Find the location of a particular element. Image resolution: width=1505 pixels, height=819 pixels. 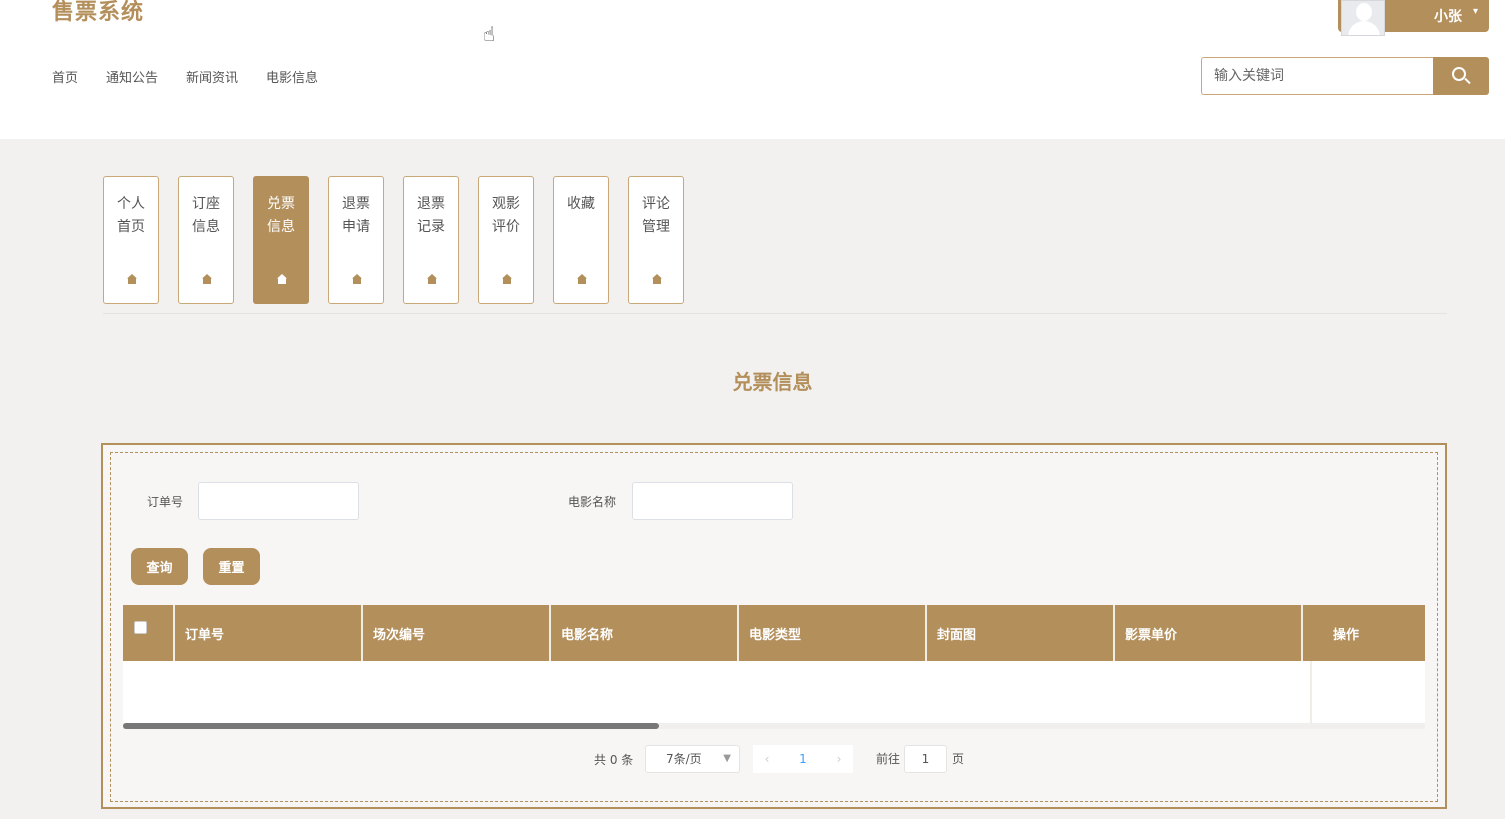

prev-page-button: ‹ is located at coordinates (767, 759).